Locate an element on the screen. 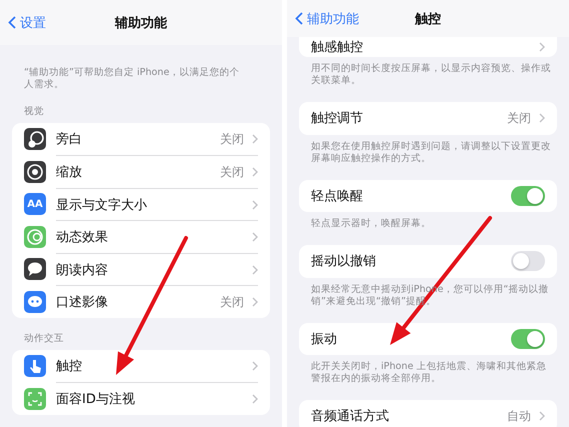 The width and height of the screenshot is (569, 427). setting-label: 摇动以撤销 is located at coordinates (407, 261).